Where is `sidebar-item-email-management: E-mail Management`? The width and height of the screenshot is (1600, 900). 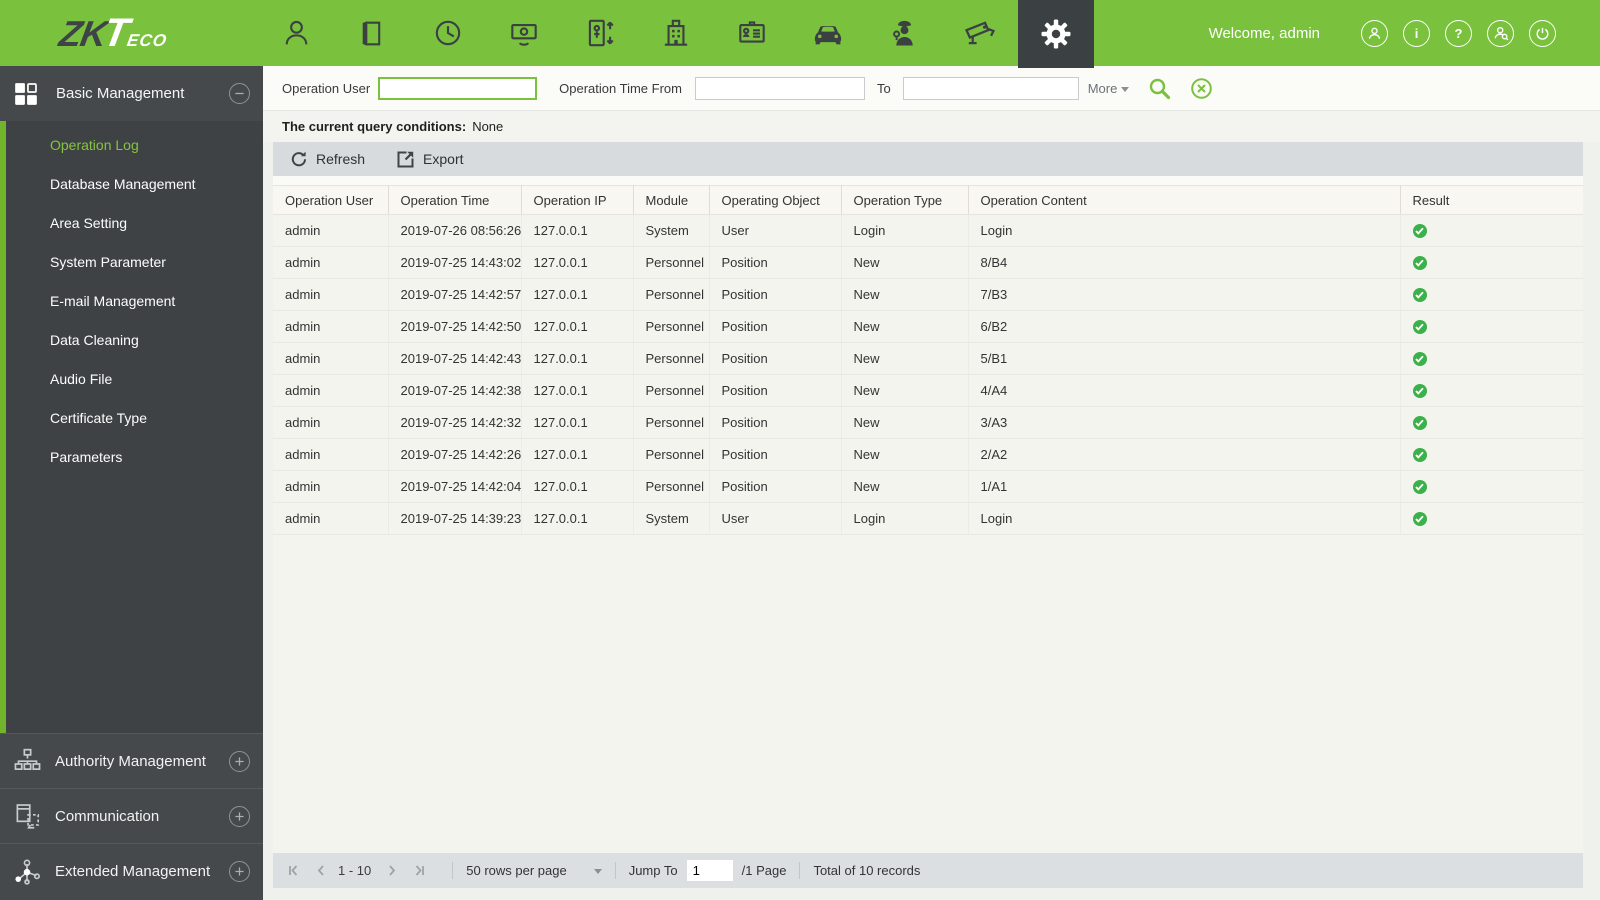
sidebar-item-email-management: E-mail Management is located at coordinates (134, 301).